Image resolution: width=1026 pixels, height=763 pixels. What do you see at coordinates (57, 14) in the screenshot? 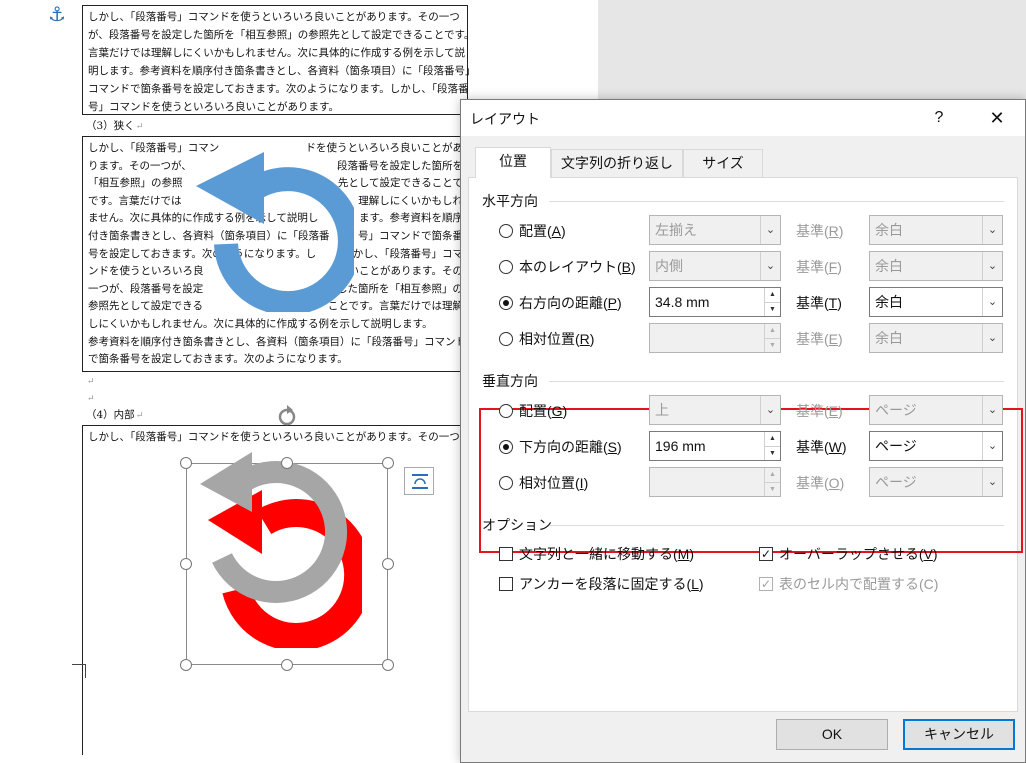
I see `anchor-icon: ⚓` at bounding box center [57, 14].